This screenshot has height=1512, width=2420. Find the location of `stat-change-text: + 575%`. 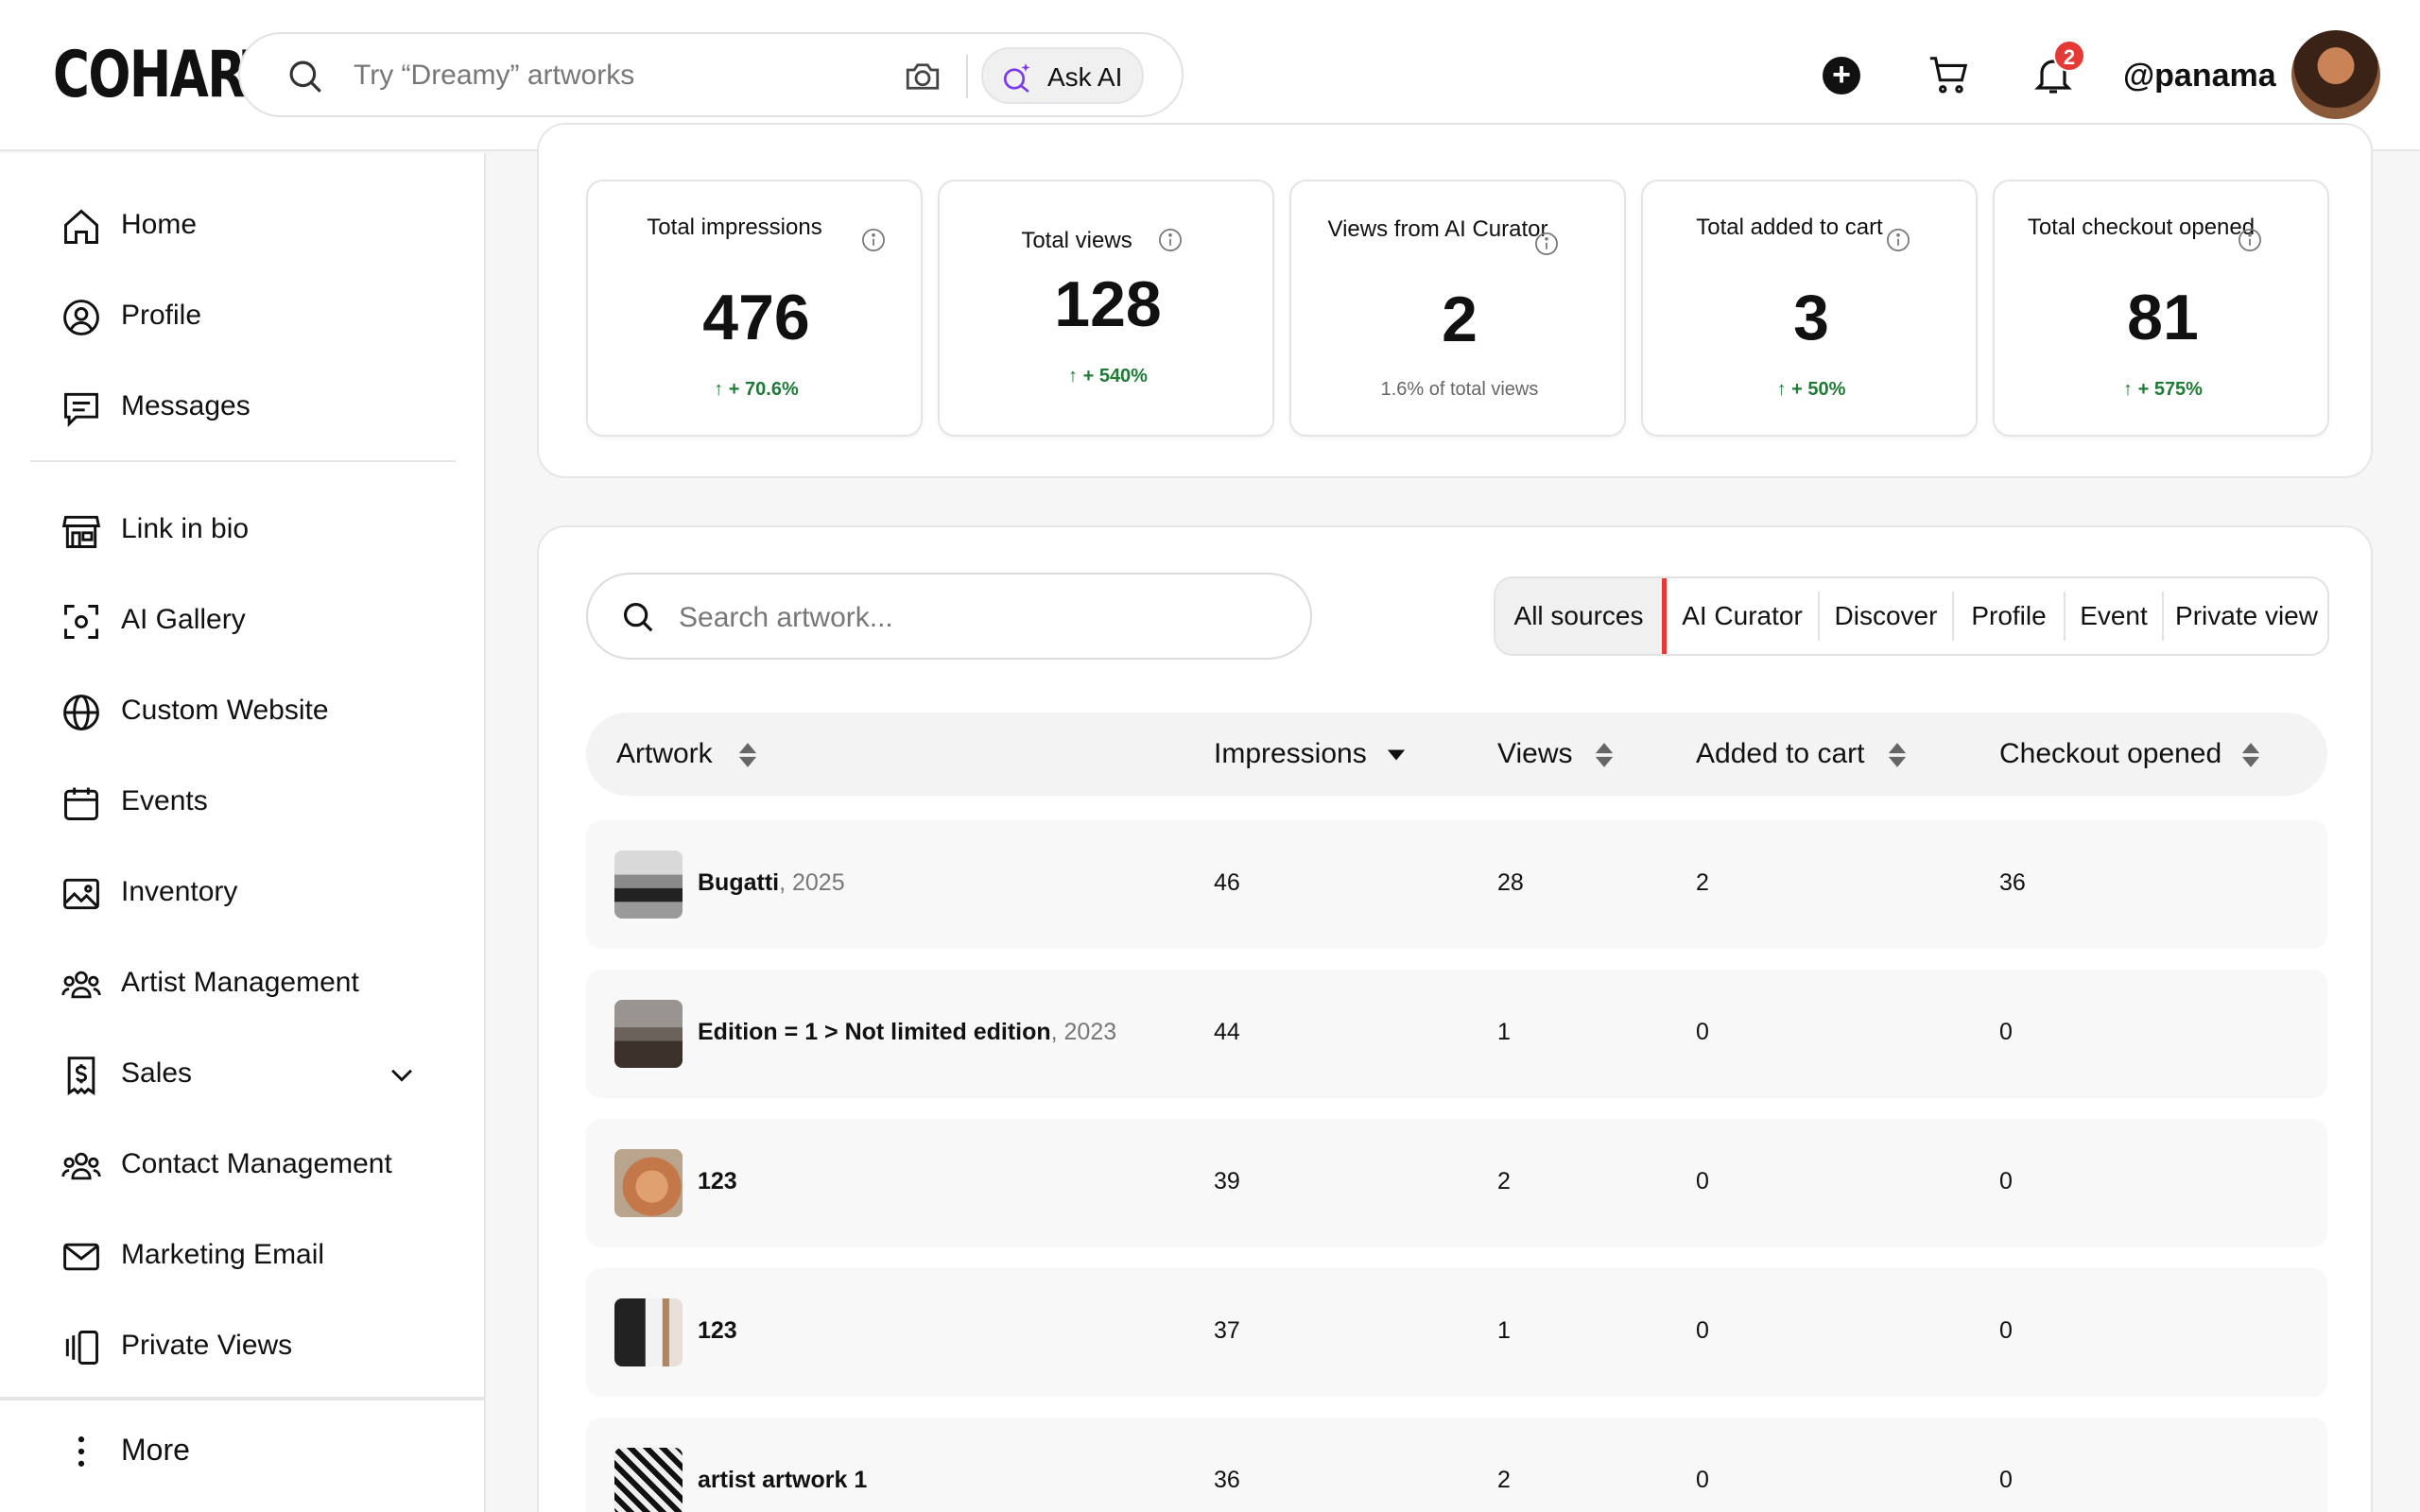

stat-change-text: + 575% is located at coordinates (2170, 389).